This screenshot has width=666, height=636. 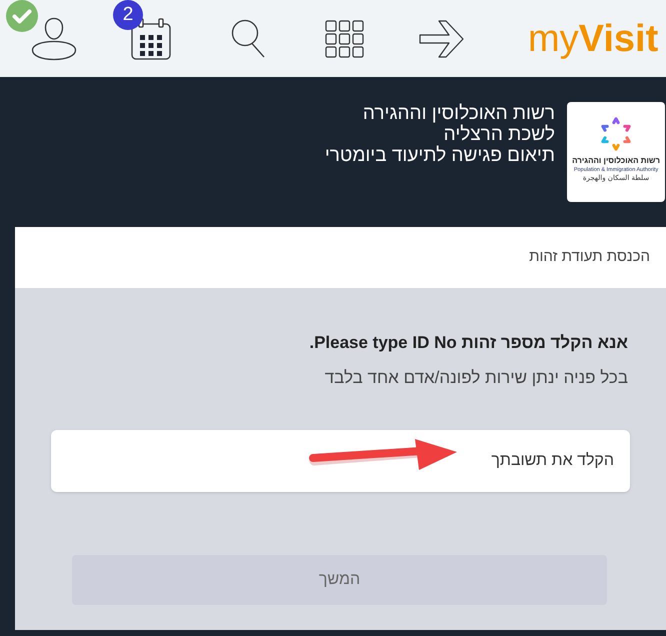 What do you see at coordinates (439, 155) in the screenshot?
I see `header-text: תיאום פגישה לתיעוד ביומטרי` at bounding box center [439, 155].